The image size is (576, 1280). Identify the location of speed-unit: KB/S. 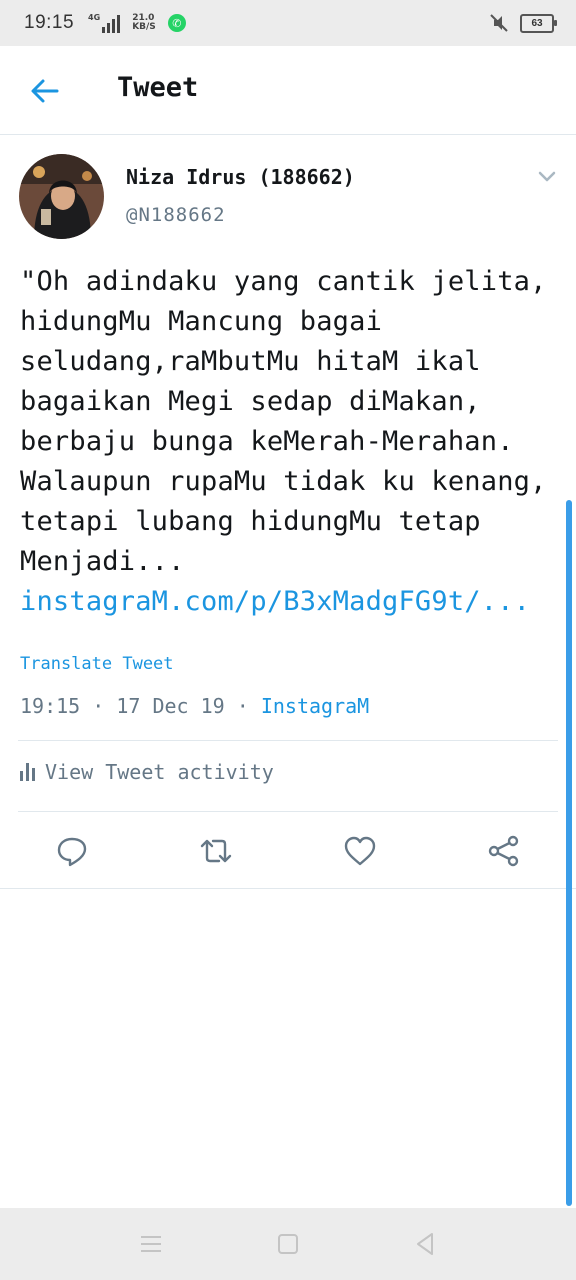
(144, 27).